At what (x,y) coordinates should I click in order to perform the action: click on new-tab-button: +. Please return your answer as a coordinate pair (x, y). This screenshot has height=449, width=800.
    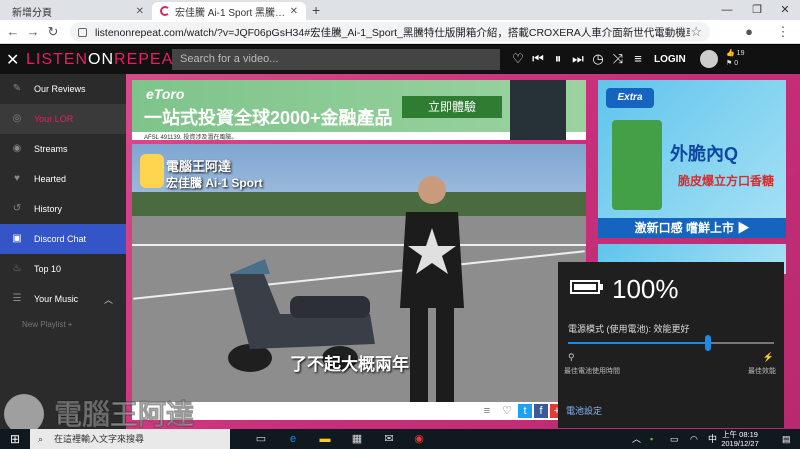
    Looking at the image, I should click on (316, 10).